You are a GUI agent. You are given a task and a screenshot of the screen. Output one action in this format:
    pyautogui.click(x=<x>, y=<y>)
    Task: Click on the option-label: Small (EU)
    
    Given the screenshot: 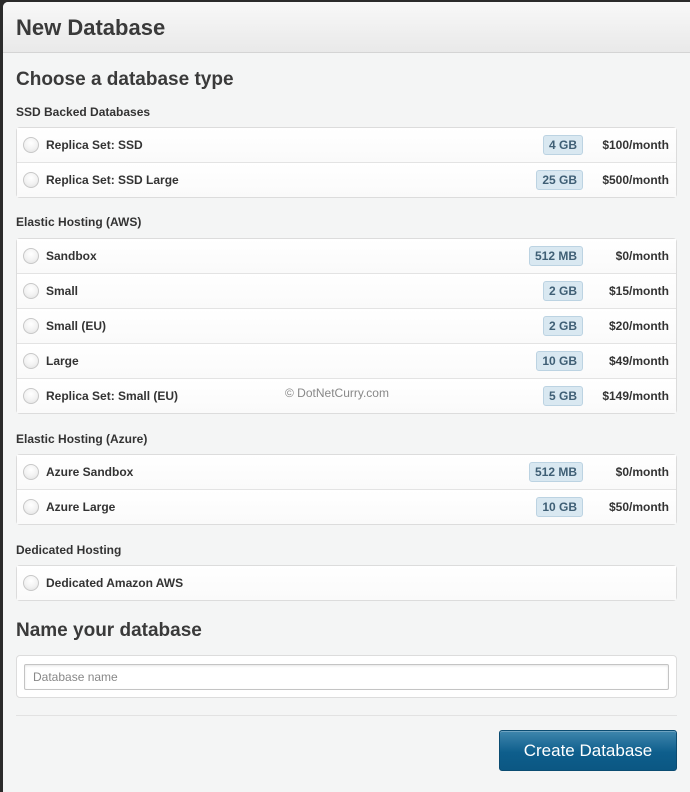 What is the action you would take?
    pyautogui.click(x=76, y=326)
    